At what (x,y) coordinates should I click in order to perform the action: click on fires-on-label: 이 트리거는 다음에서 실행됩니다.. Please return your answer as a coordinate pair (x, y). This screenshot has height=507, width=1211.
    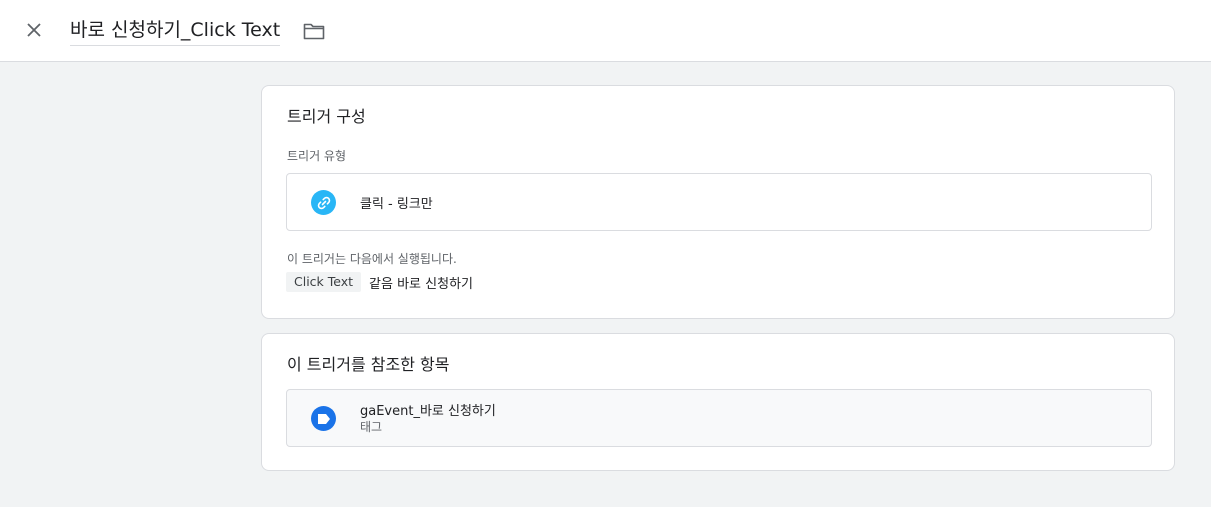
    Looking at the image, I should click on (372, 259).